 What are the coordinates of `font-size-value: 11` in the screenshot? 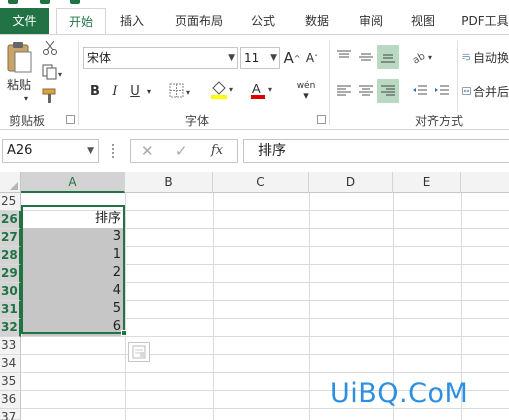 It's located at (252, 58).